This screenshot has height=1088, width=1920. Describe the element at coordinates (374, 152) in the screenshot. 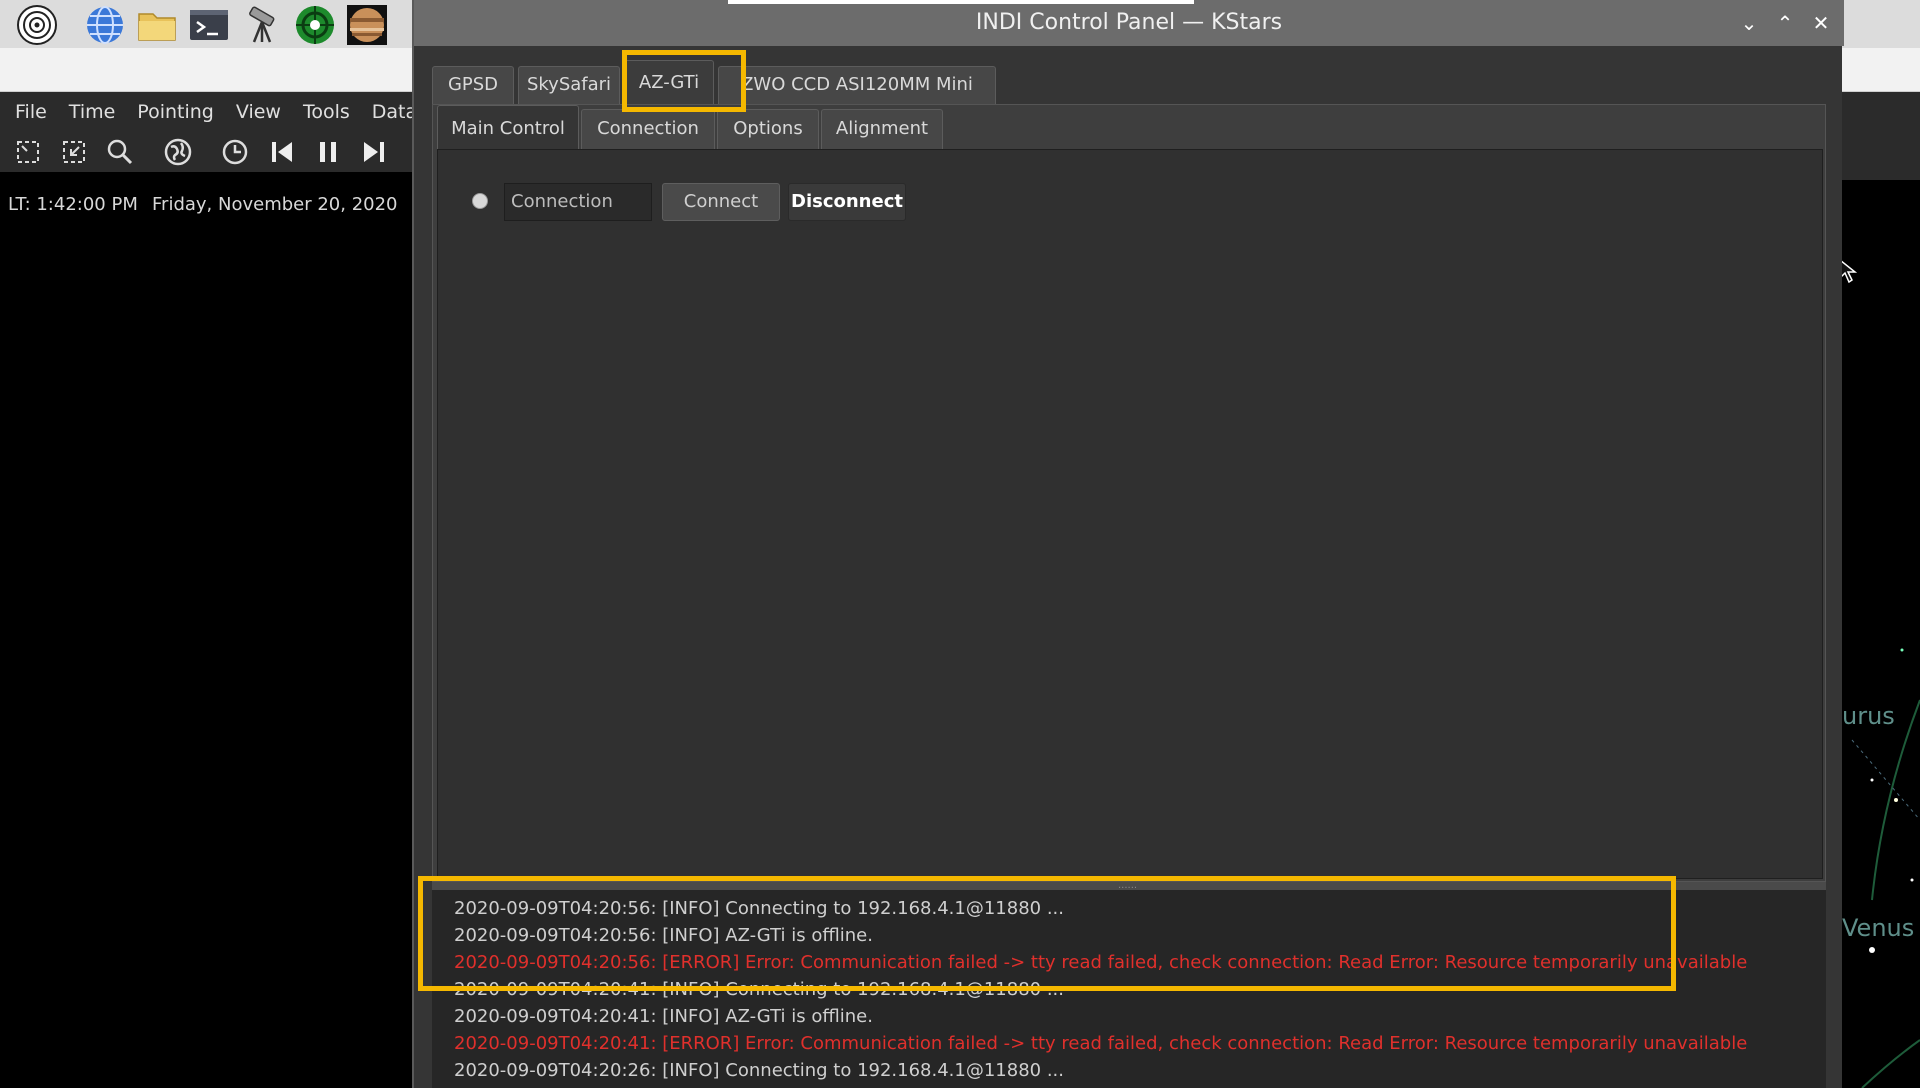

I see `step-forward-icon` at that location.